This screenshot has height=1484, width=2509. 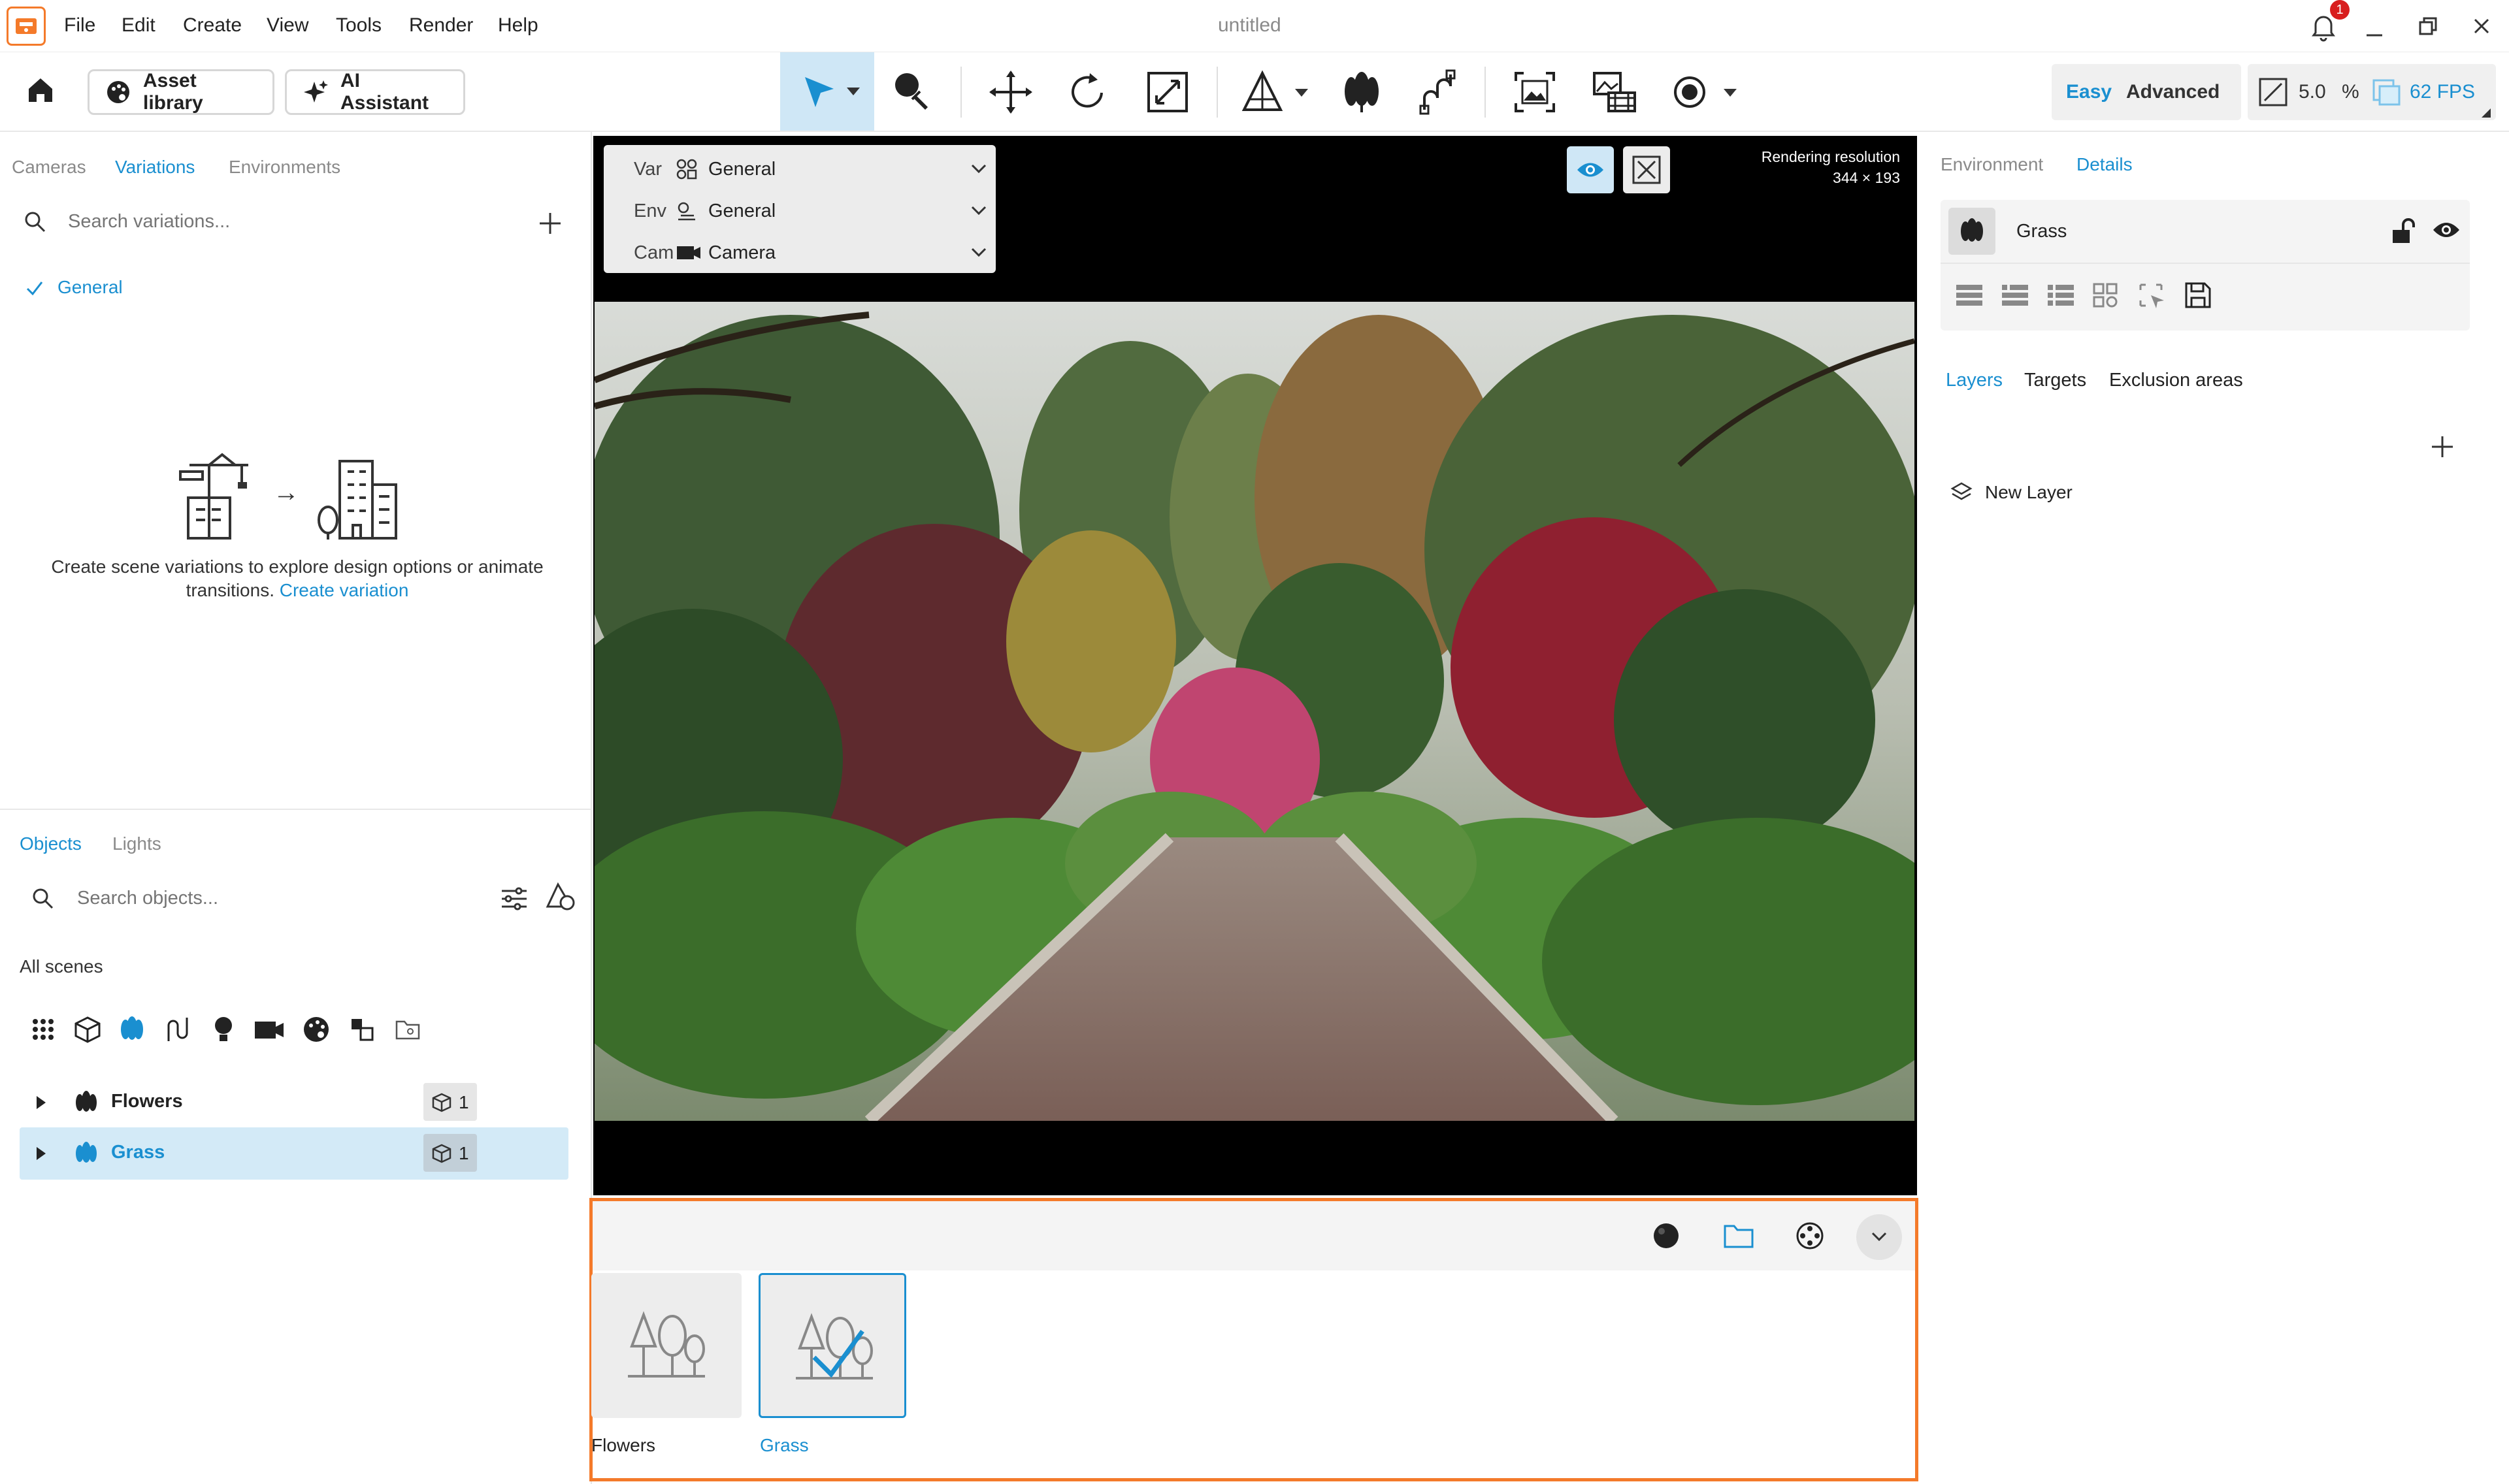 What do you see at coordinates (294, 1102) in the screenshot?
I see `list-item: Flowers 1` at bounding box center [294, 1102].